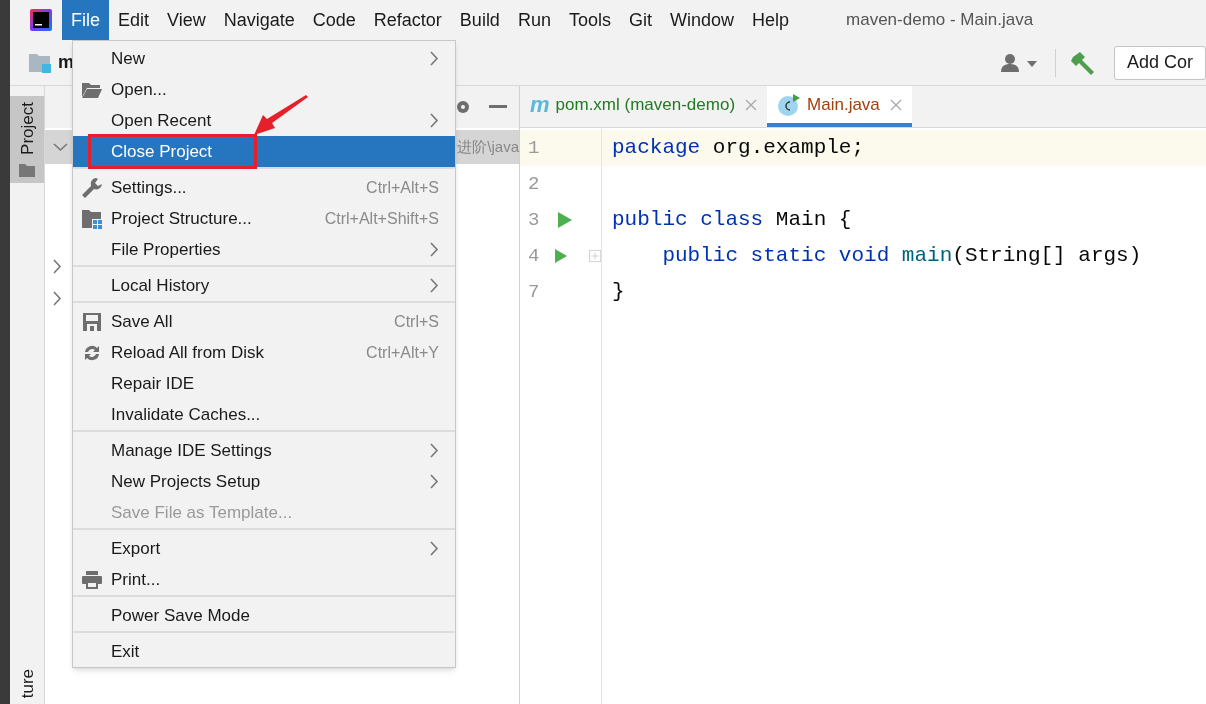 Image resolution: width=1206 pixels, height=704 pixels. Describe the element at coordinates (92, 579) in the screenshot. I see `printer-icon` at that location.